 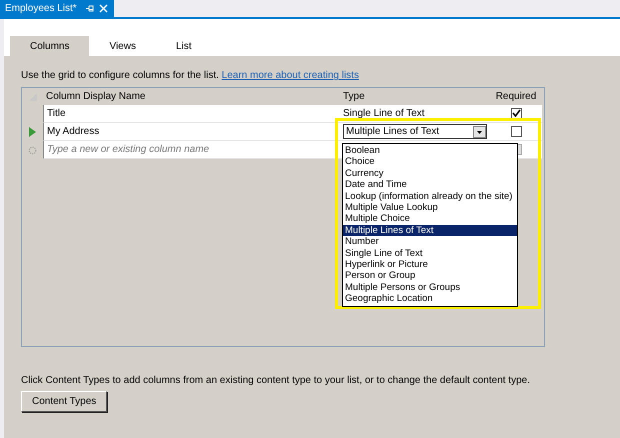 What do you see at coordinates (430, 196) in the screenshot?
I see `dropdown-option: Lookup (information already on the site)` at bounding box center [430, 196].